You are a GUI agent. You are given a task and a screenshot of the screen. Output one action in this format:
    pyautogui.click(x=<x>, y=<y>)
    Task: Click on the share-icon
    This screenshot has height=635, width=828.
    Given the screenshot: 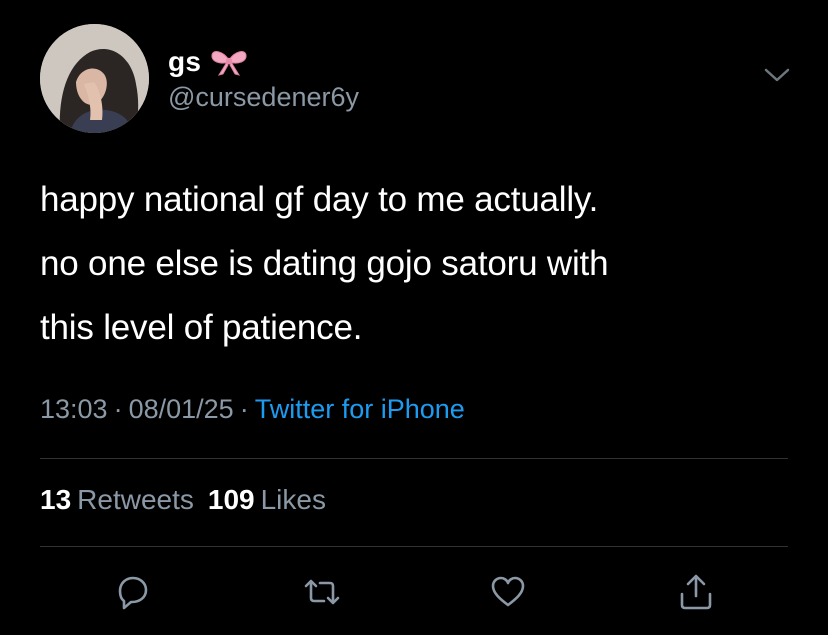 What is the action you would take?
    pyautogui.click(x=696, y=592)
    